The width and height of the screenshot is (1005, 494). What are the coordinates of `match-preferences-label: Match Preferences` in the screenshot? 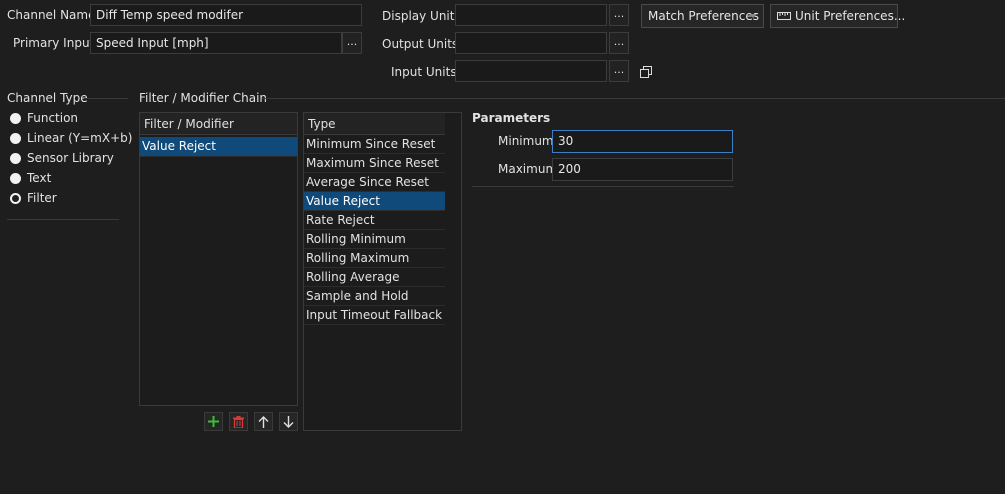 It's located at (704, 16).